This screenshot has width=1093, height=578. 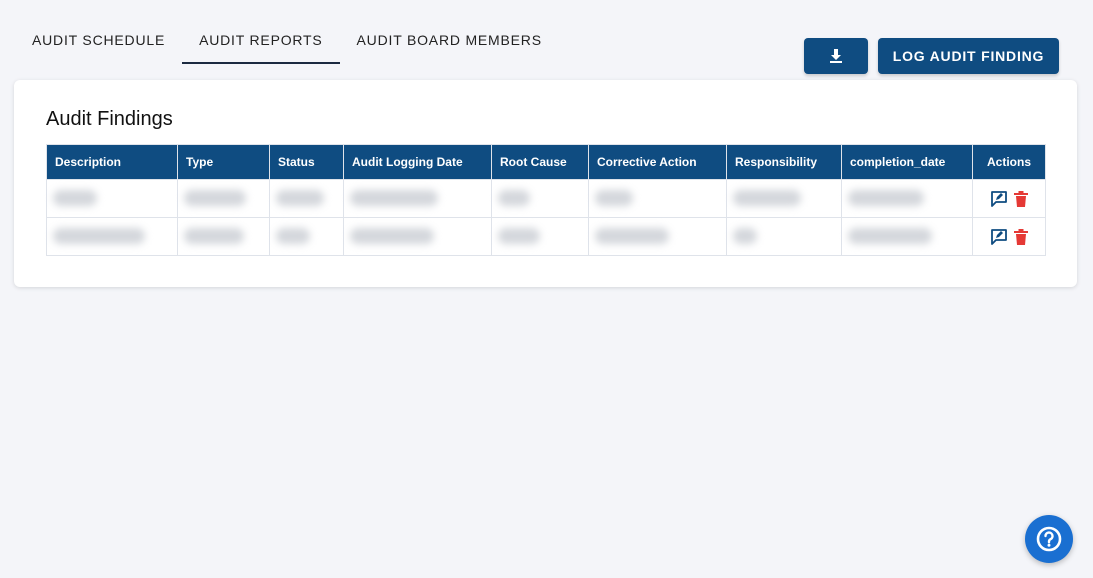 I want to click on help-button, so click(x=1049, y=539).